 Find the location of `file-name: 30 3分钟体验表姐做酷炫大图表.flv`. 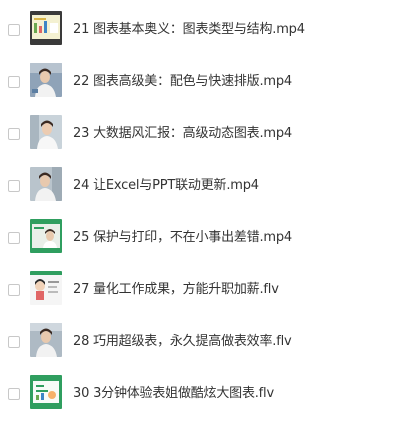

file-name: 30 3分钟体验表姐做酷炫大图表.flv is located at coordinates (173, 394).